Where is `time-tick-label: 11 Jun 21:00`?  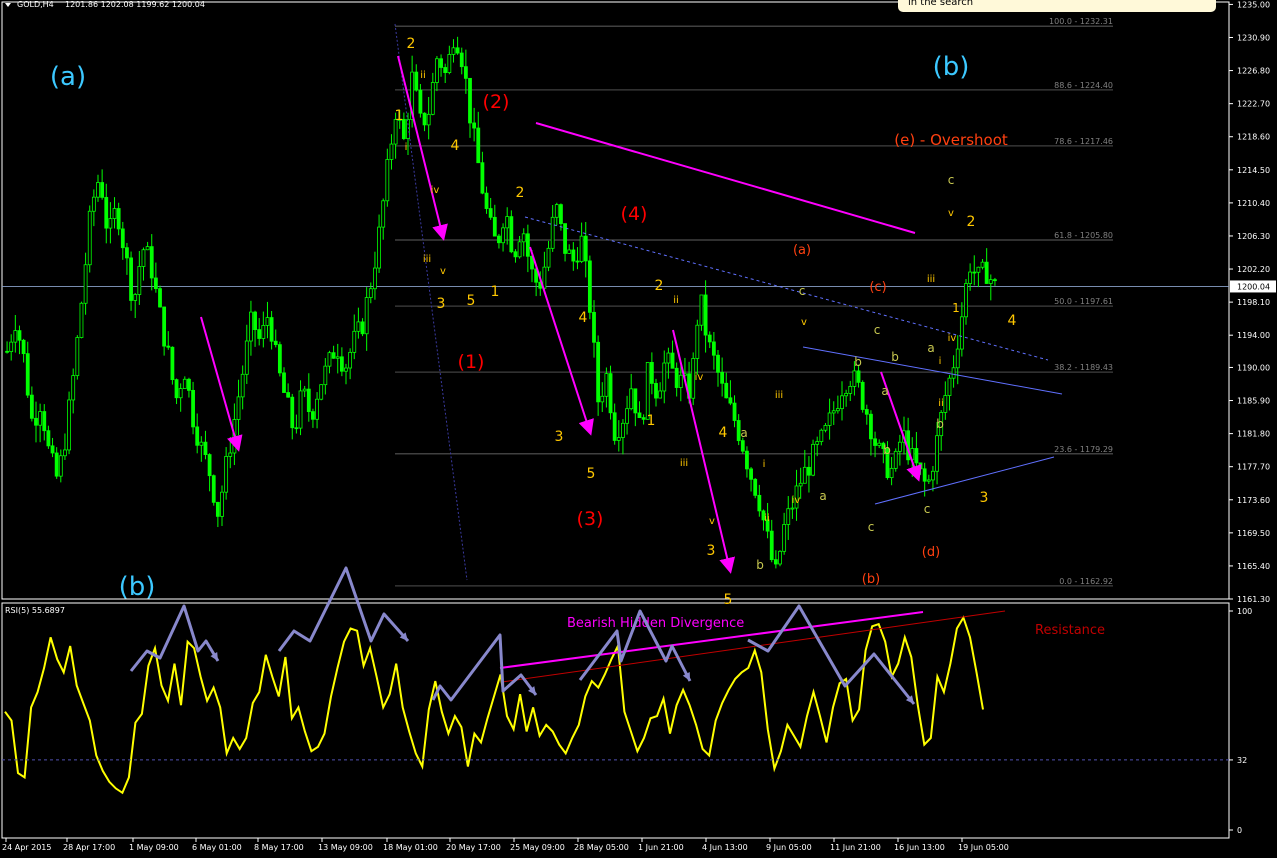 time-tick-label: 11 Jun 21:00 is located at coordinates (855, 847).